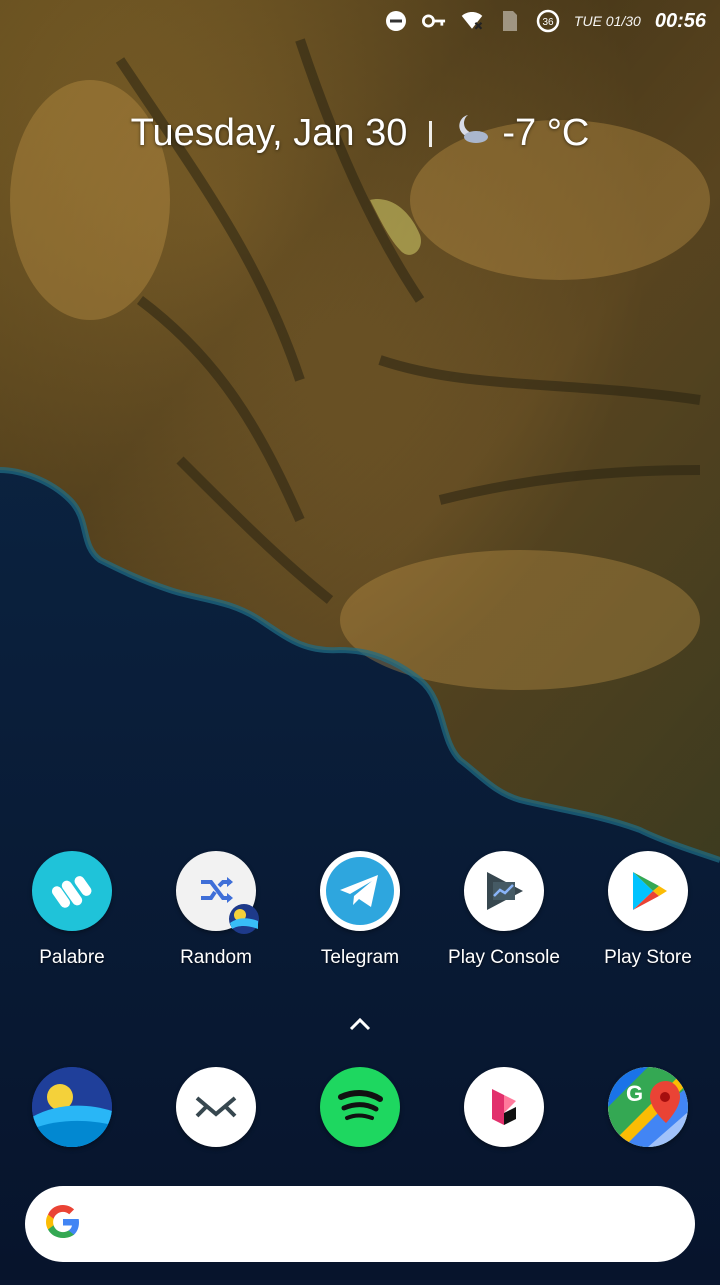 This screenshot has height=1285, width=720. I want to click on wallpaper-badge-icon, so click(244, 919).